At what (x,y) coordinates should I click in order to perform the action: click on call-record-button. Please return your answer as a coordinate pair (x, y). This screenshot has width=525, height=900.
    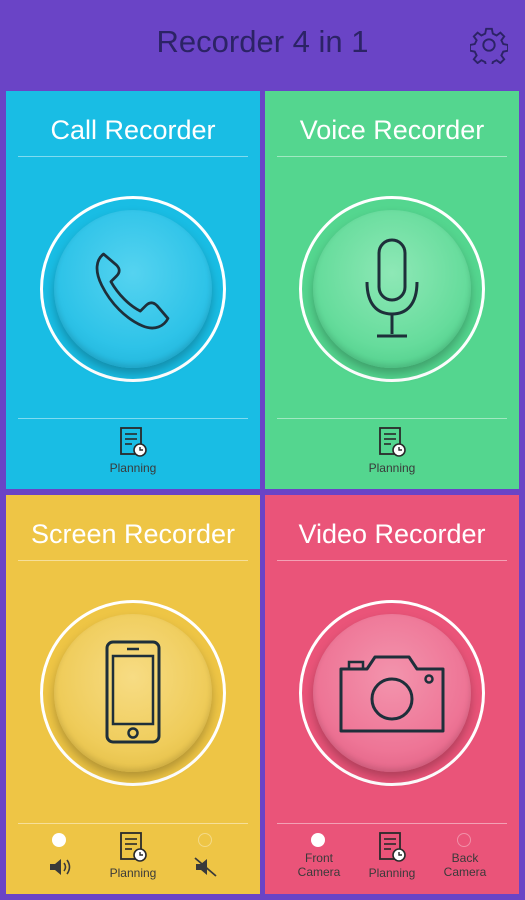
    Looking at the image, I should click on (133, 289).